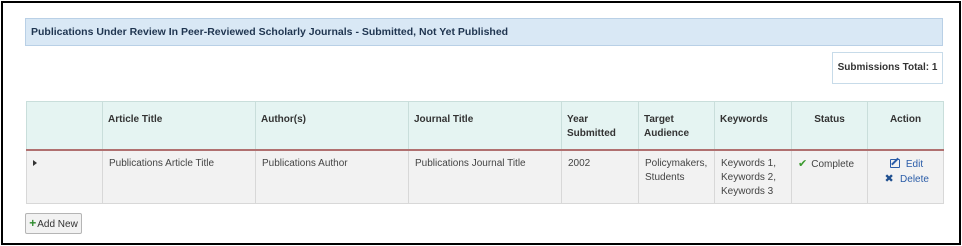  I want to click on column-header-authors: Author(s), so click(332, 126).